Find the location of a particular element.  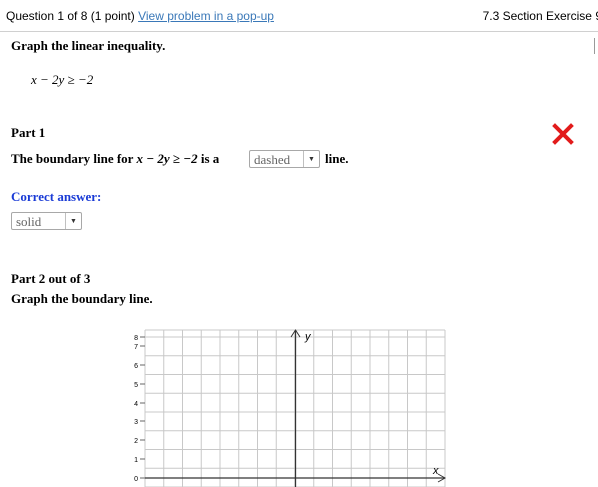

y-tick-label: 6 is located at coordinates (136, 366).